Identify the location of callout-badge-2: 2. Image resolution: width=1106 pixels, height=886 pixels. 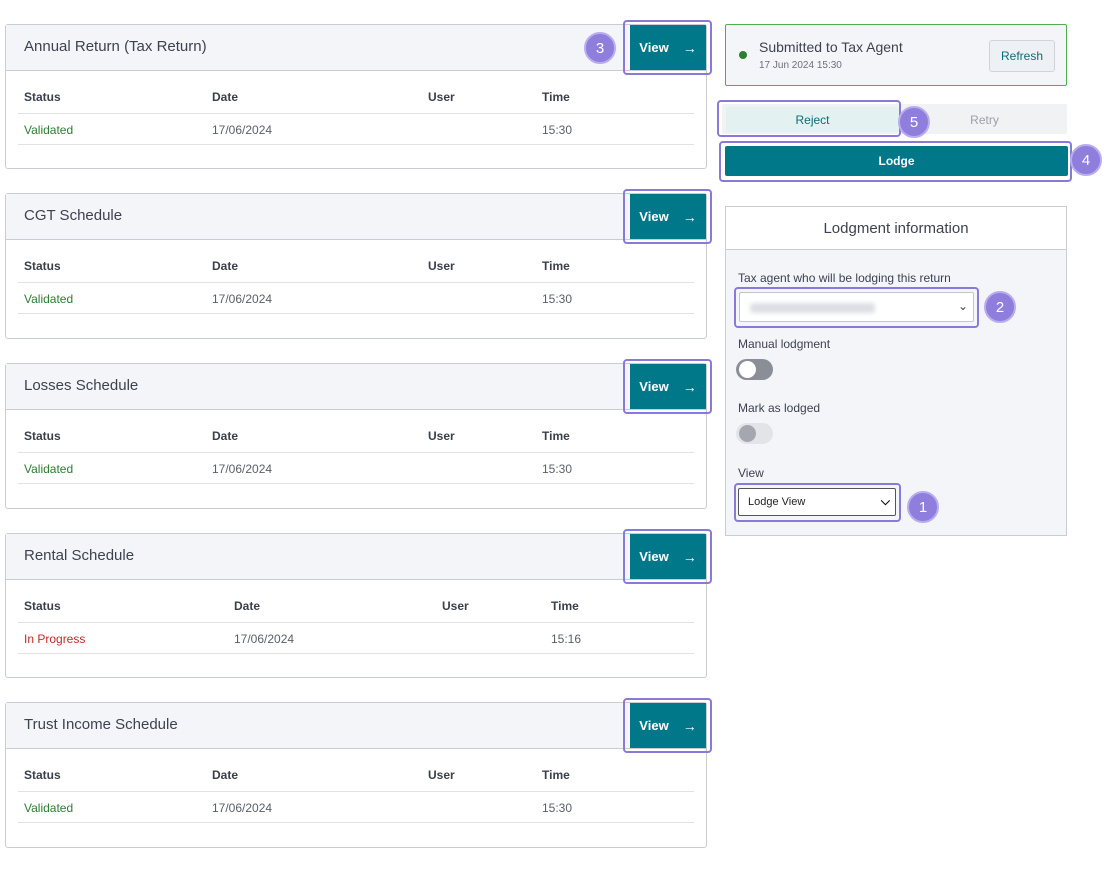
(1000, 307).